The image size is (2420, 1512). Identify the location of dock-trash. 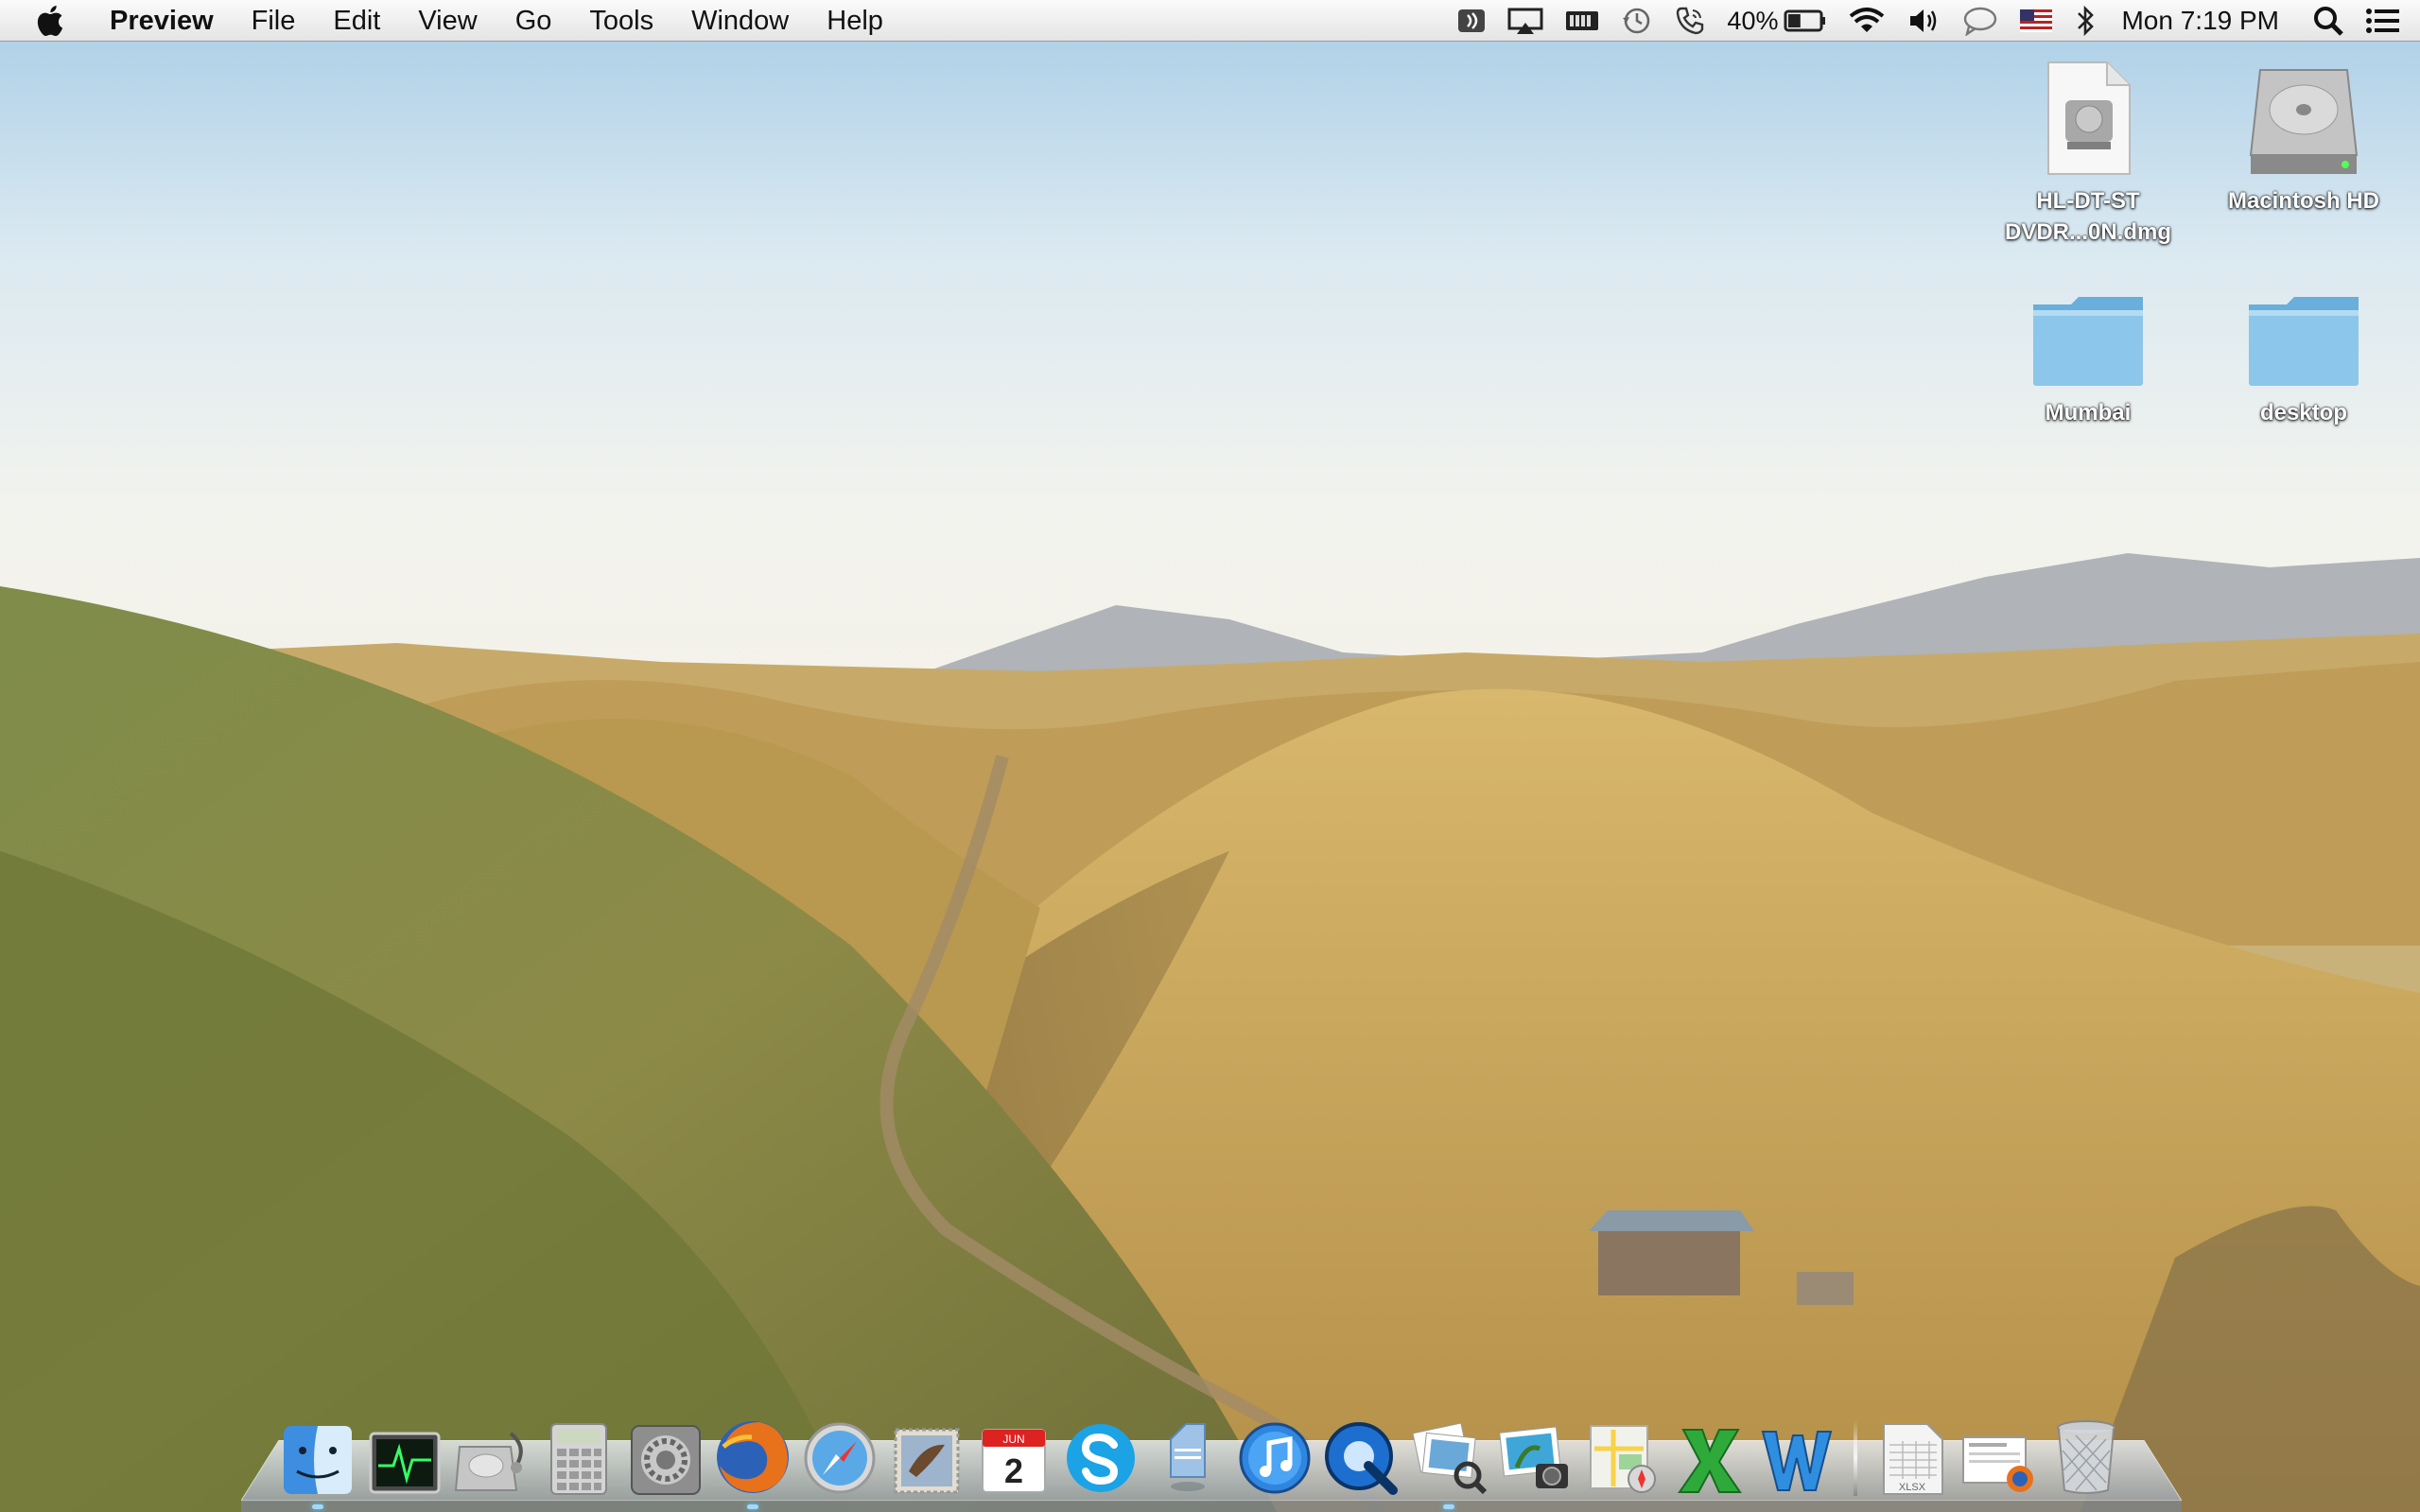
(2086, 1454).